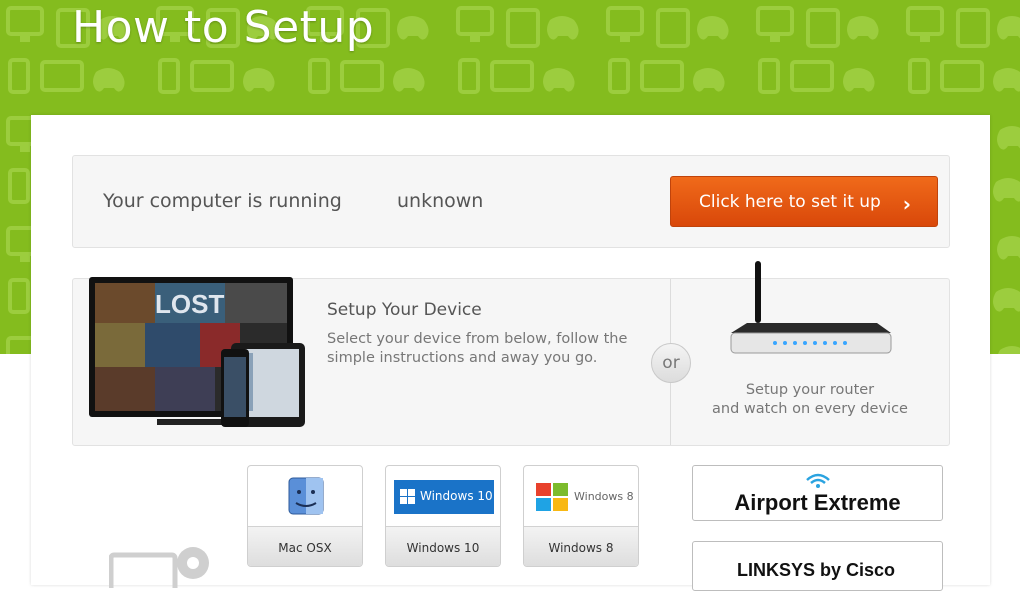  I want to click on router-card-airport-extreme: Airport Extreme, so click(817, 493).